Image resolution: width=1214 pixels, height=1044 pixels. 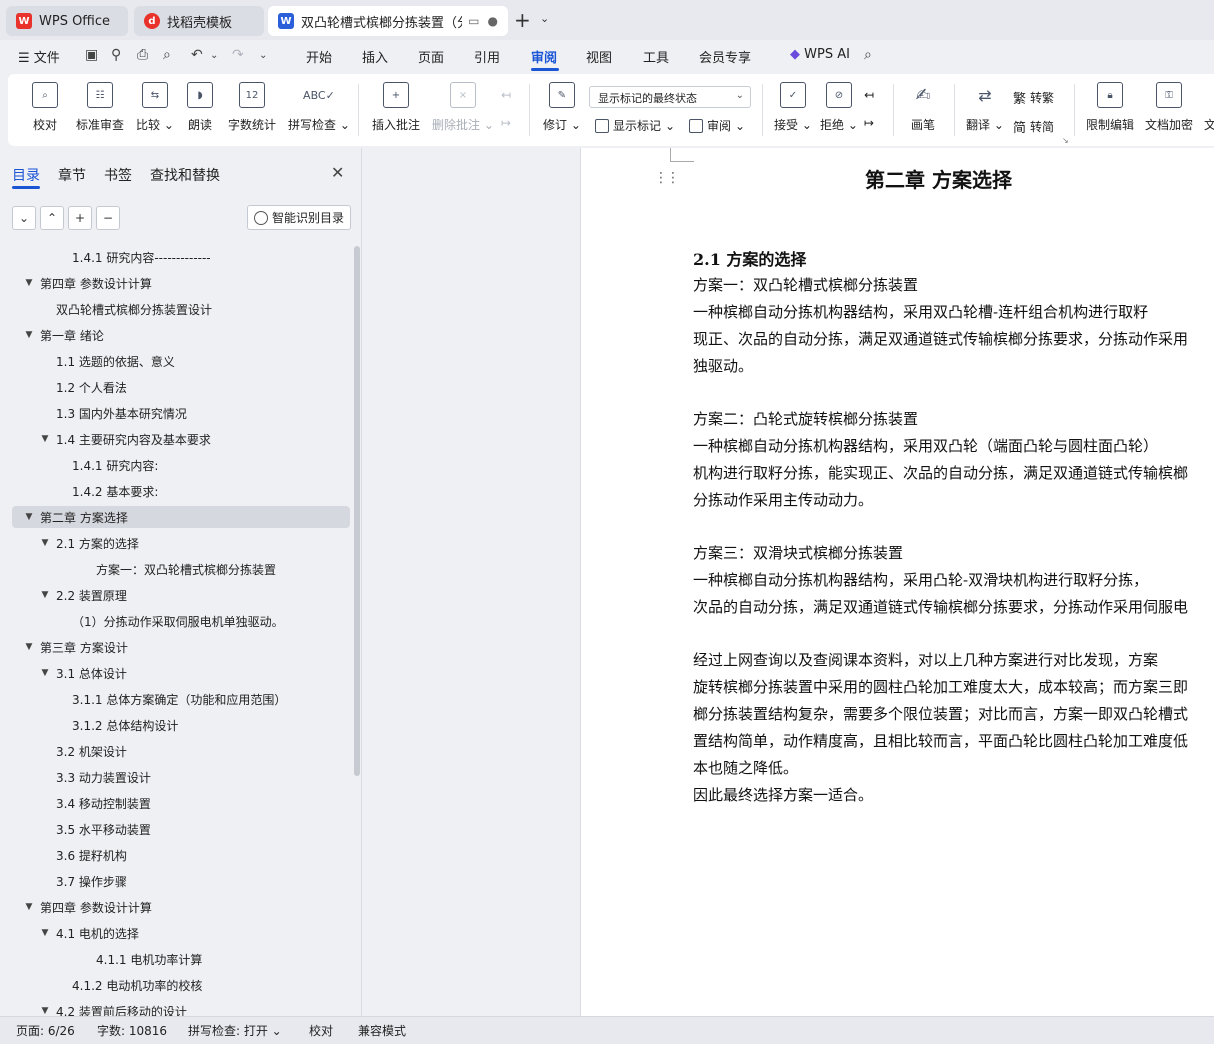 What do you see at coordinates (299, 217) in the screenshot?
I see `smart-toc-button: 智能识别目录` at bounding box center [299, 217].